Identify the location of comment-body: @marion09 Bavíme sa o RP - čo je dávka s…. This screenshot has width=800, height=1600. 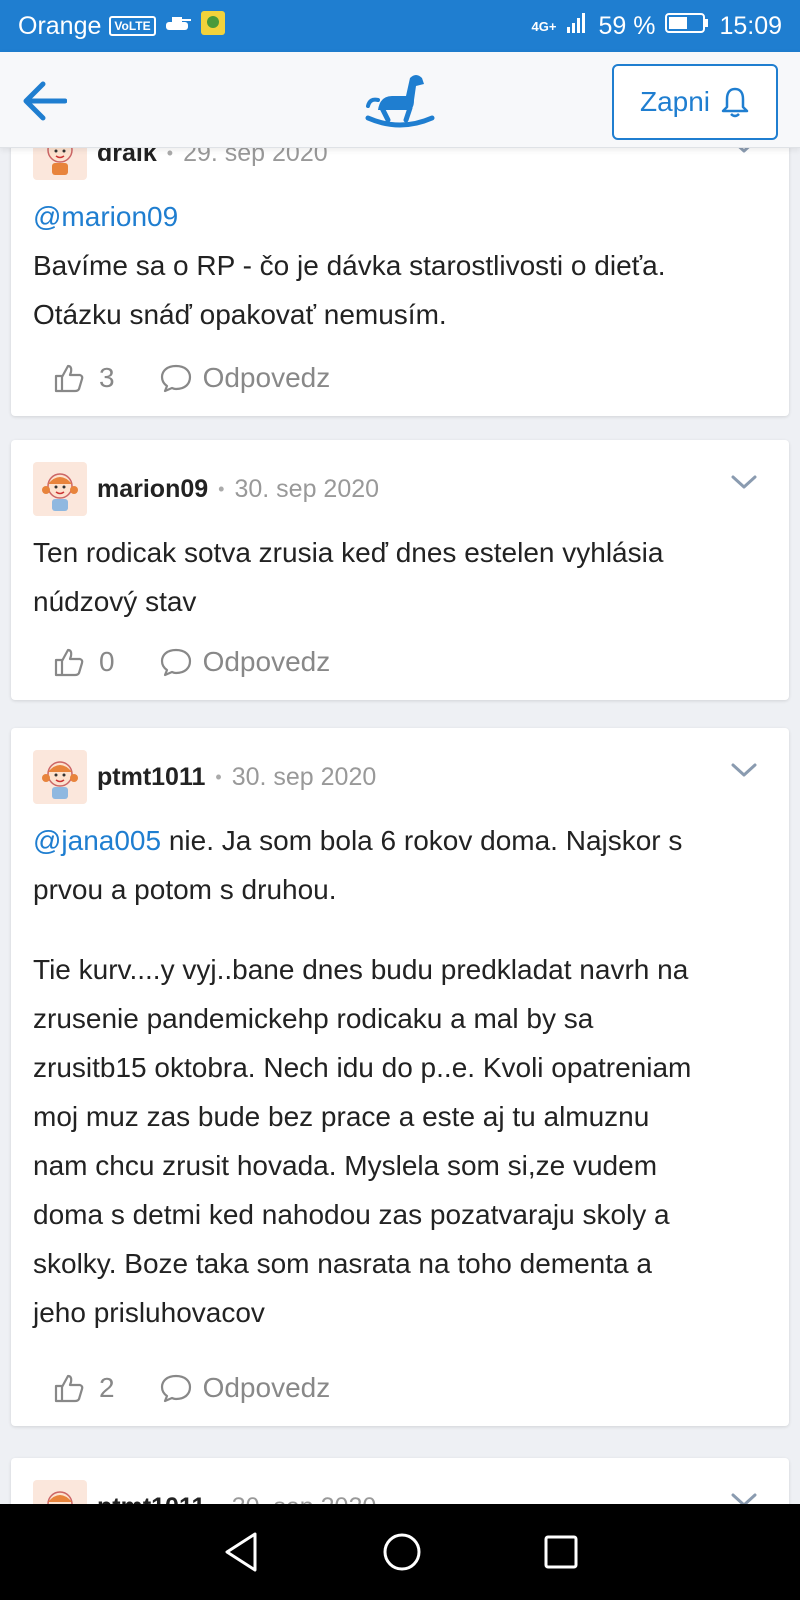
(398, 265).